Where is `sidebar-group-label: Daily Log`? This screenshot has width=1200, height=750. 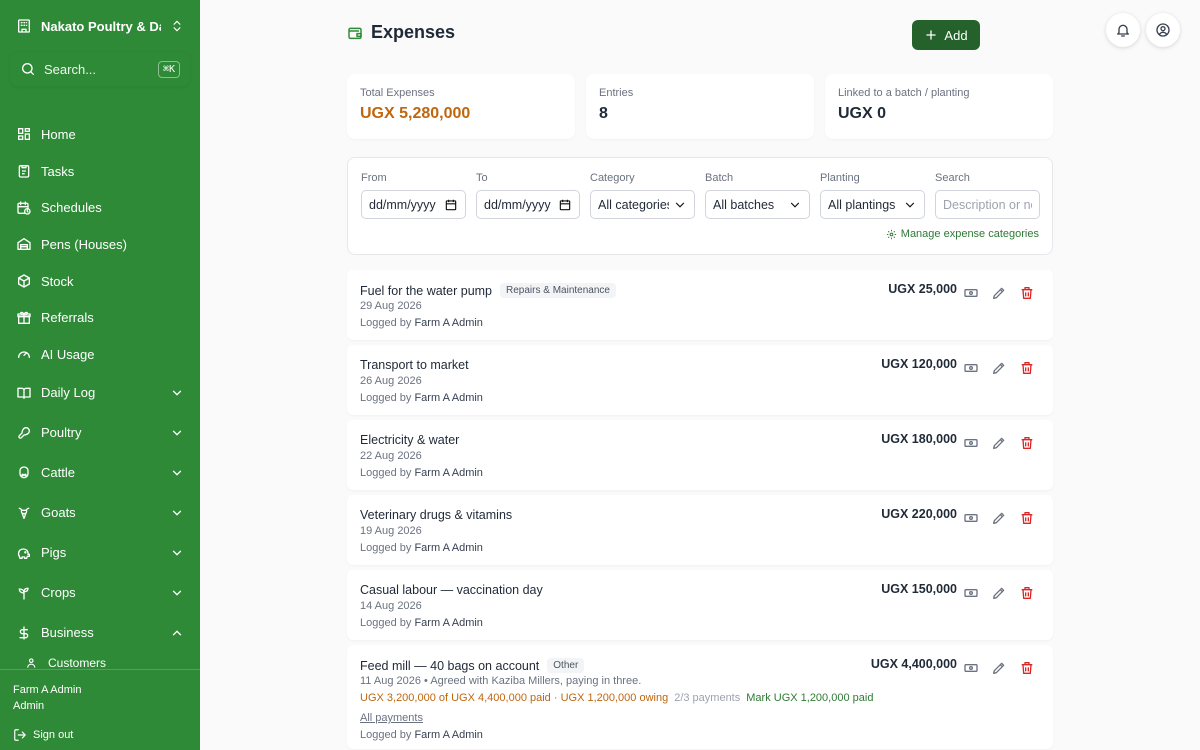 sidebar-group-label: Daily Log is located at coordinates (68, 393).